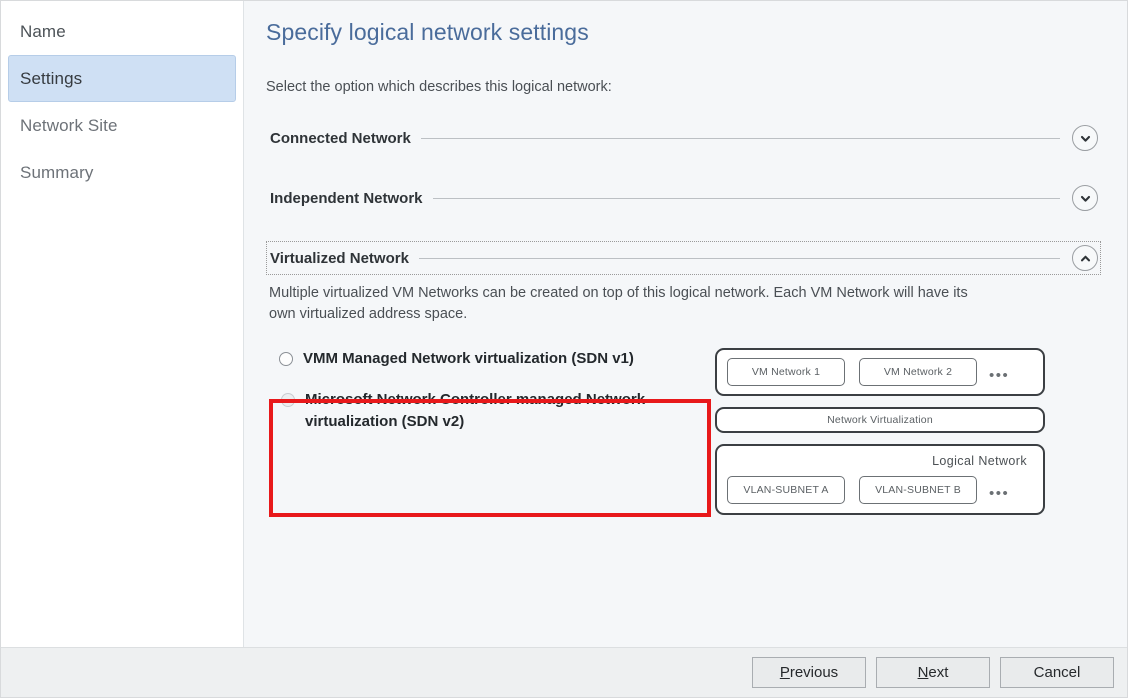 This screenshot has width=1128, height=698. What do you see at coordinates (122, 31) in the screenshot?
I see `sidebar-item-name: Name` at bounding box center [122, 31].